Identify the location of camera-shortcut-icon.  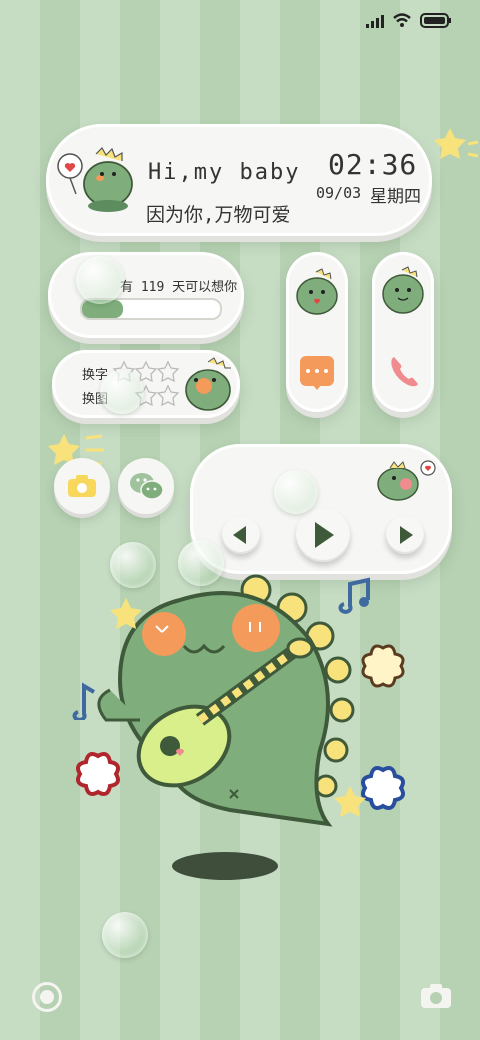
(436, 996).